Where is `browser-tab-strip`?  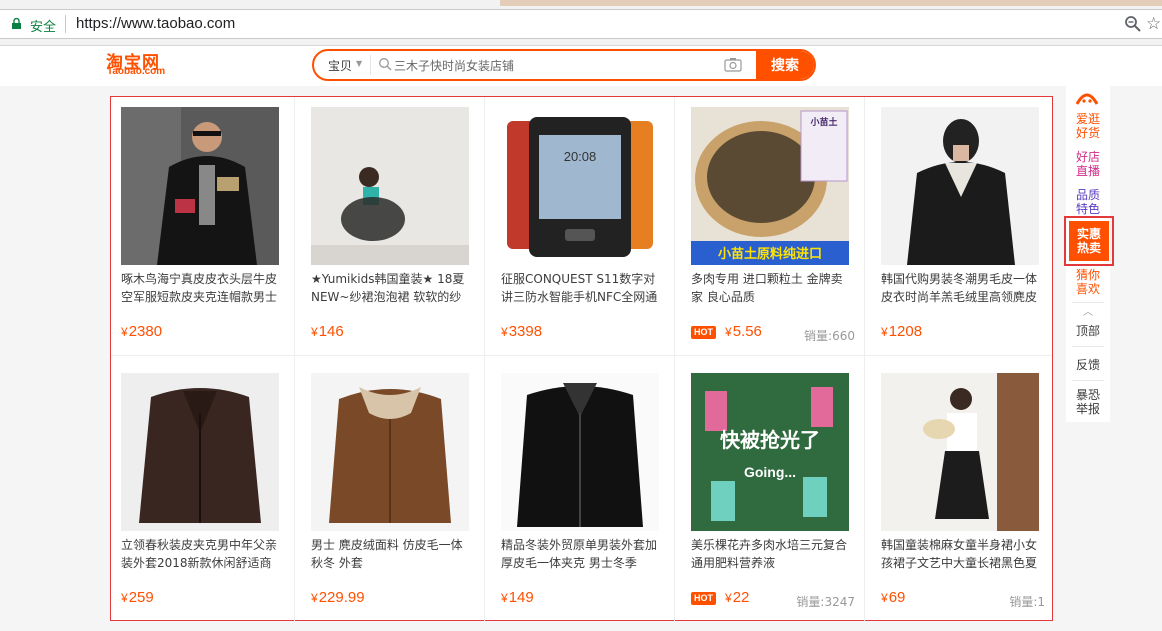
browser-tab-strip is located at coordinates (831, 3).